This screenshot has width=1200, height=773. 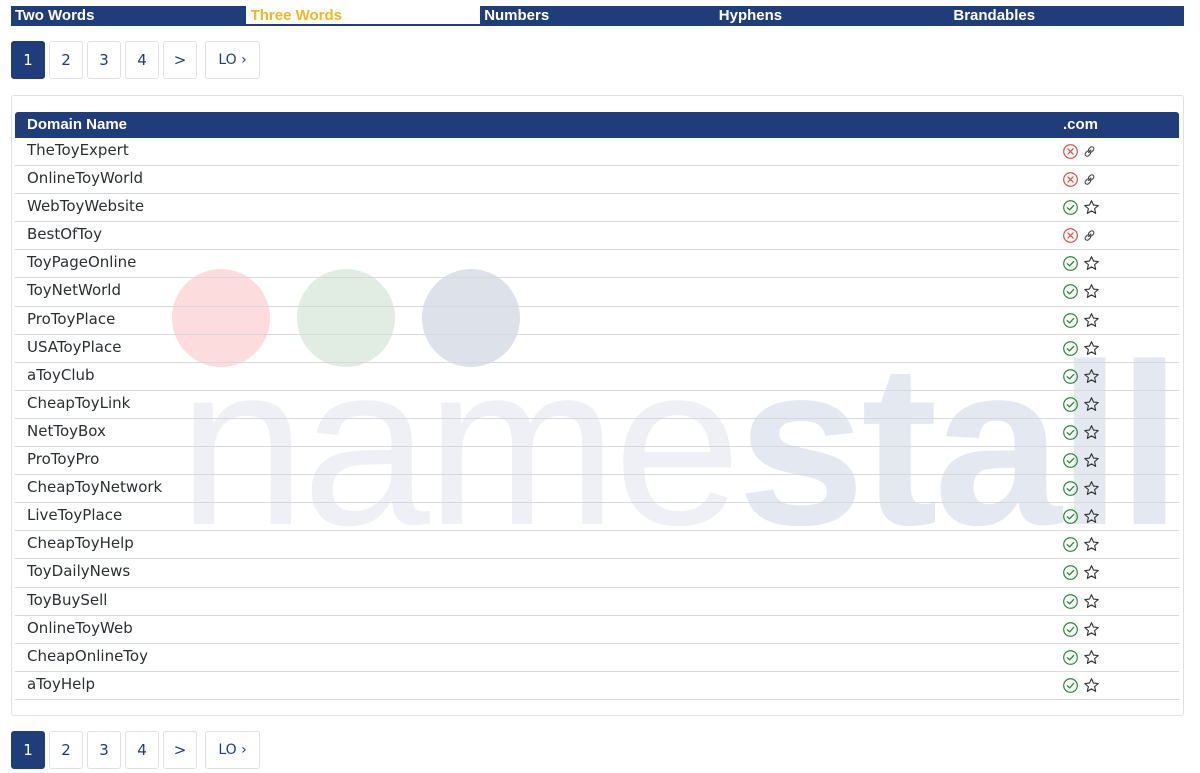 I want to click on tab-three-words: Three Words, so click(x=363, y=16).